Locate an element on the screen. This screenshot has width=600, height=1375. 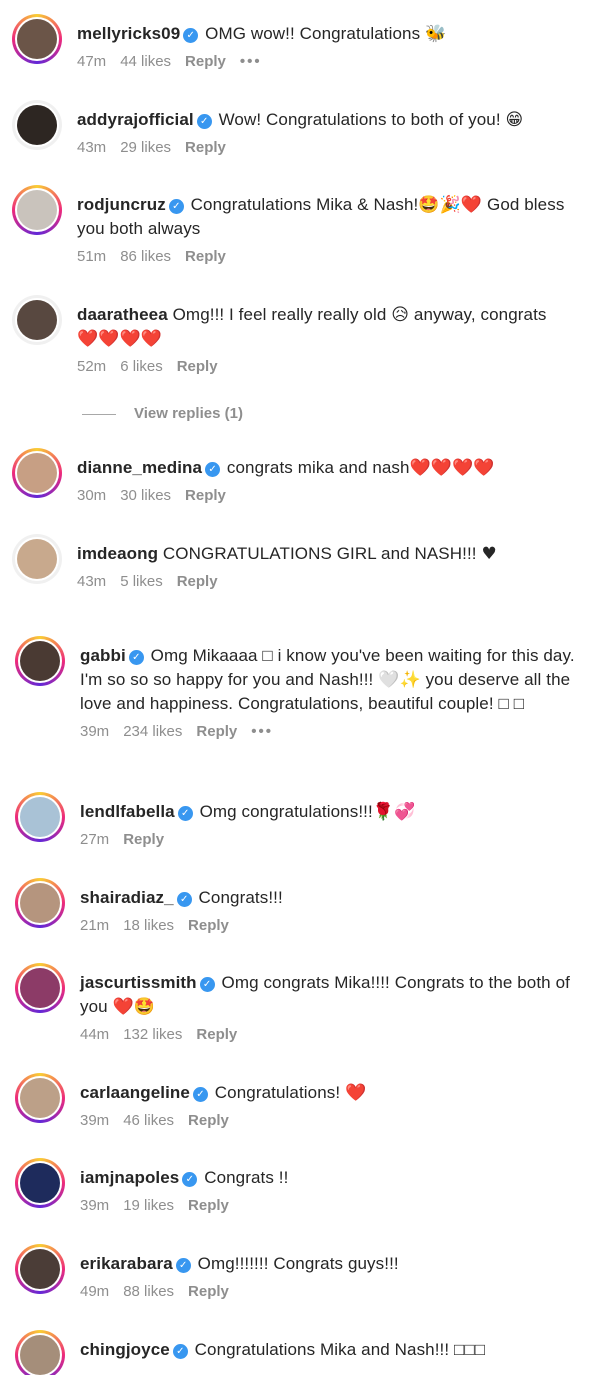
comment-text: OMG wow!! Congratulations is located at coordinates (313, 33).